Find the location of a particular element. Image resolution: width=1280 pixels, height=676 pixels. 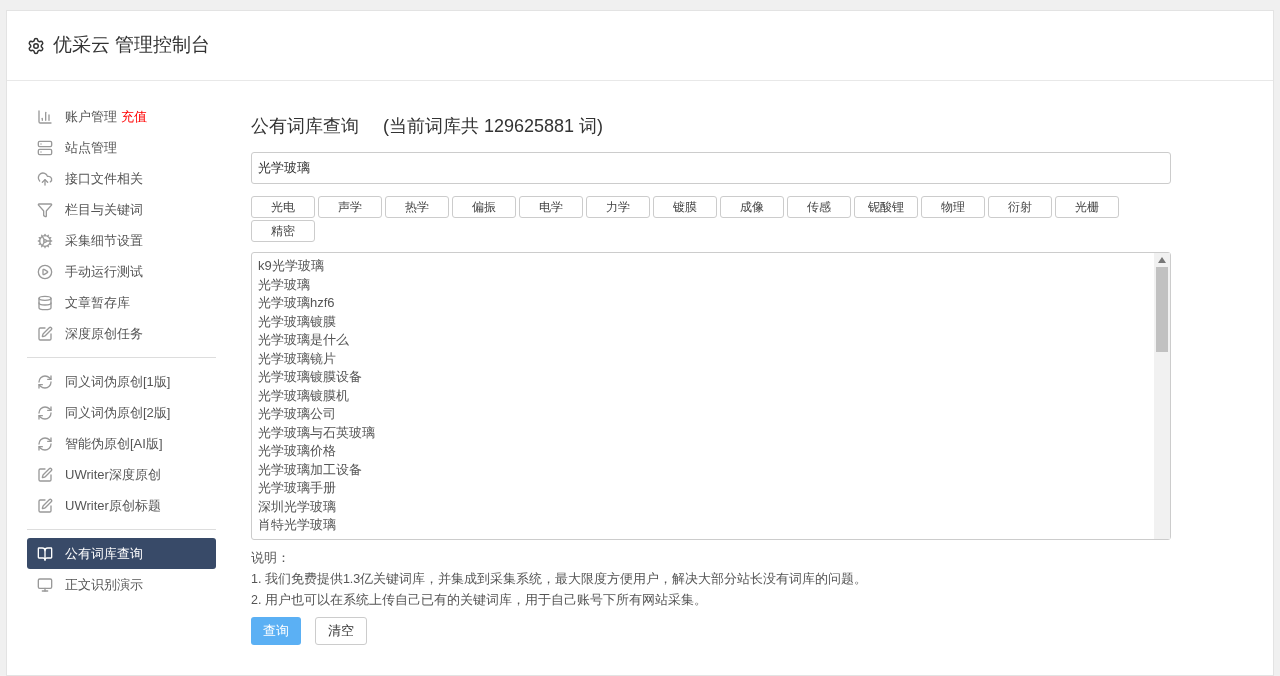

sidebar-item: 手动运行测试 is located at coordinates (121, 271).